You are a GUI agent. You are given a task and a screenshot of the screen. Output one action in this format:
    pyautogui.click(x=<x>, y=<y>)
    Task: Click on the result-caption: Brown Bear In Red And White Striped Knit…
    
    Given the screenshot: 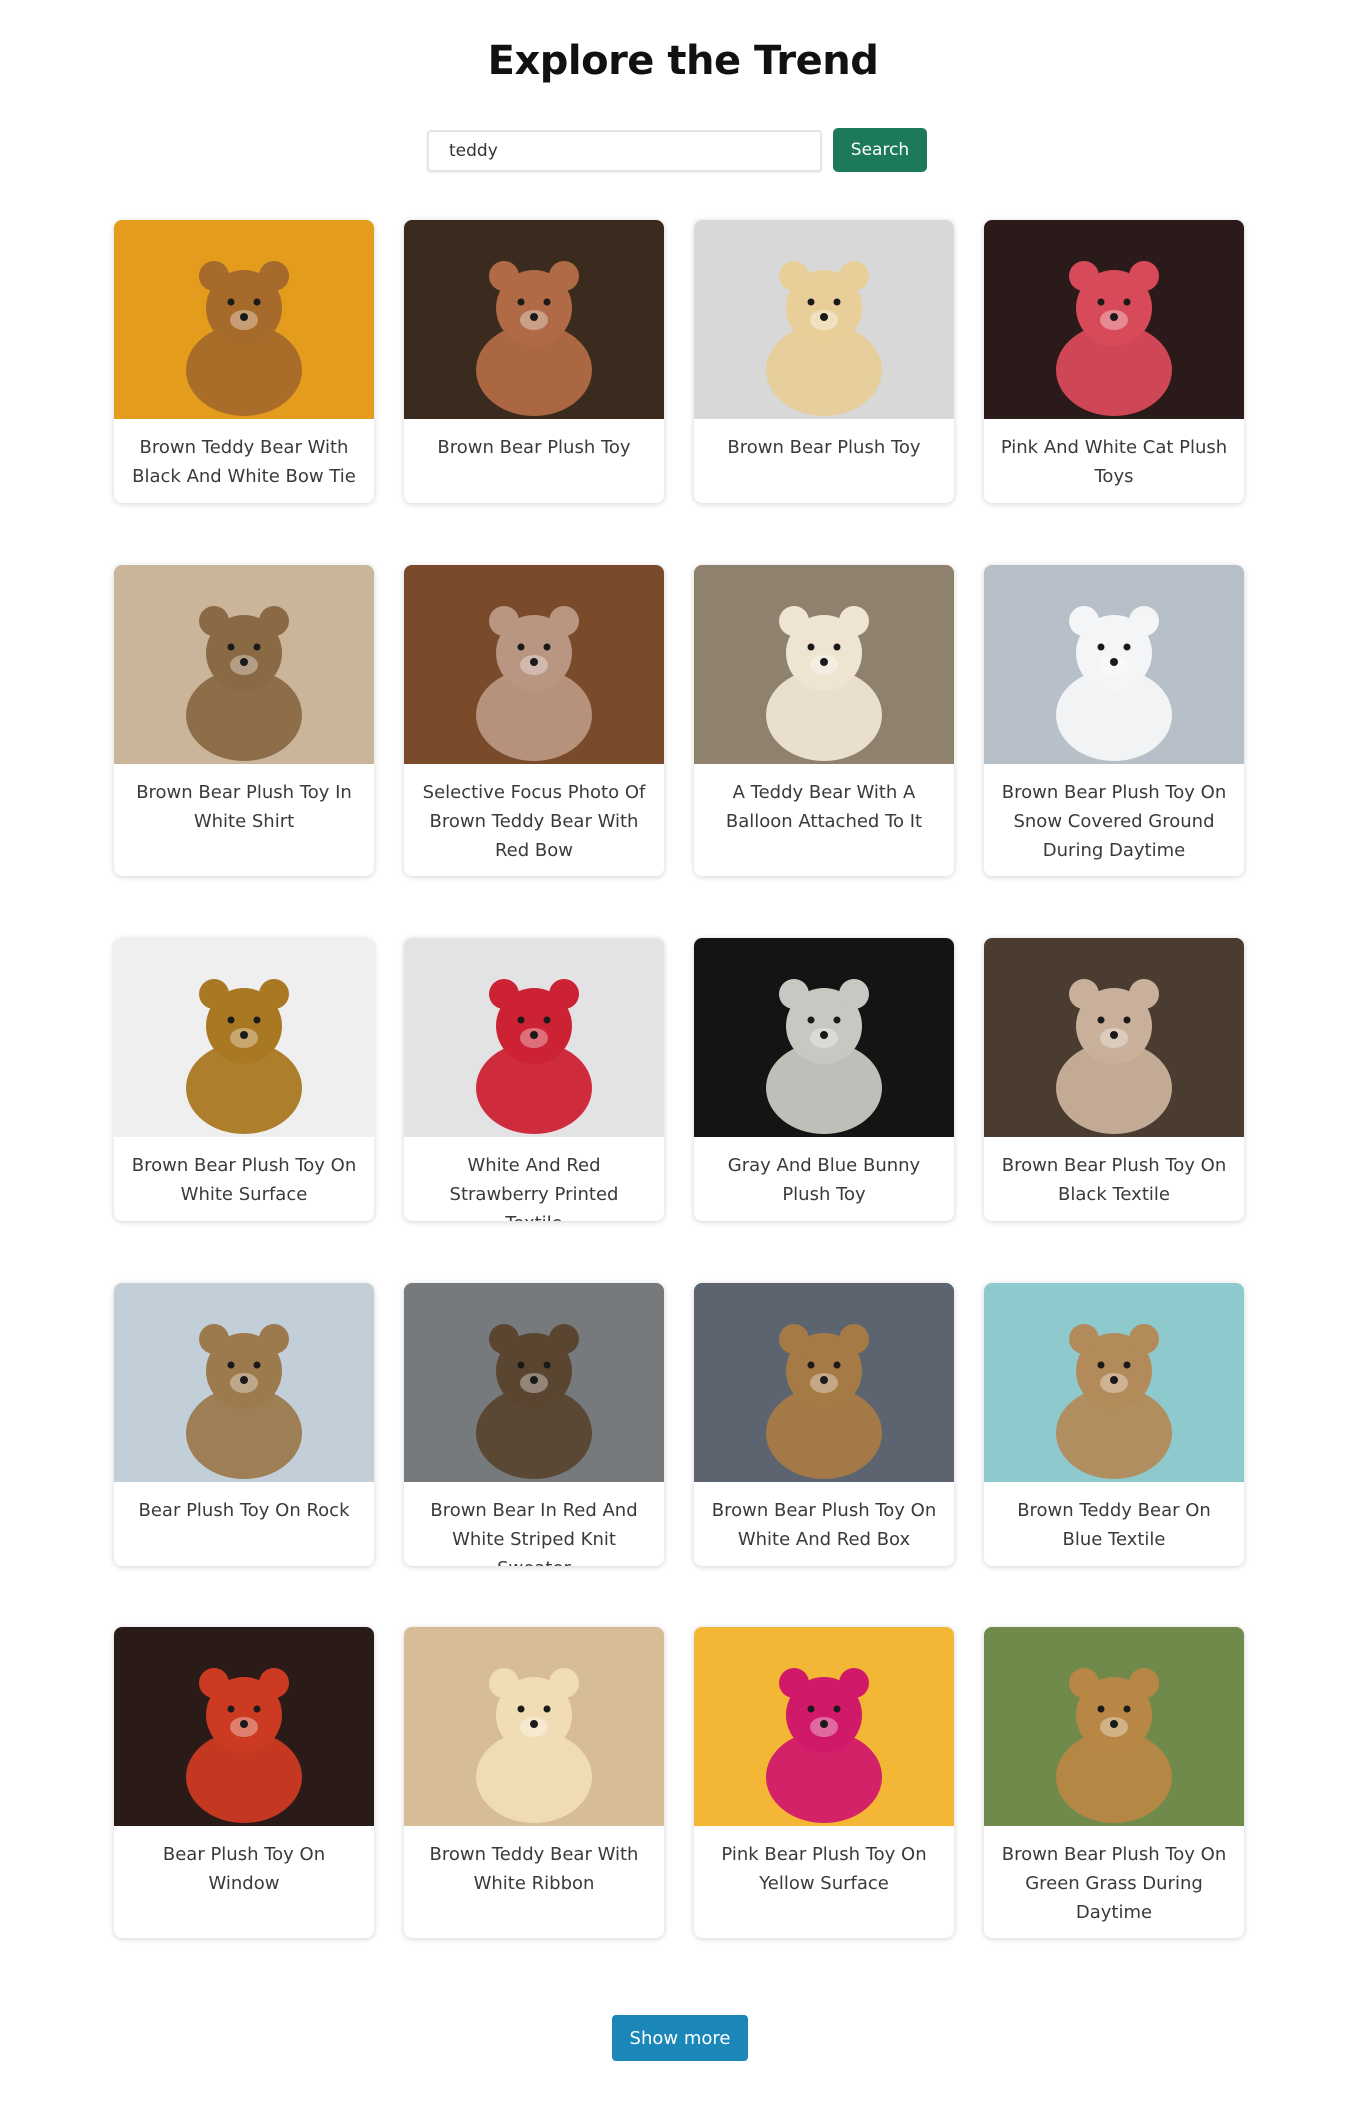 What is the action you would take?
    pyautogui.click(x=534, y=1533)
    